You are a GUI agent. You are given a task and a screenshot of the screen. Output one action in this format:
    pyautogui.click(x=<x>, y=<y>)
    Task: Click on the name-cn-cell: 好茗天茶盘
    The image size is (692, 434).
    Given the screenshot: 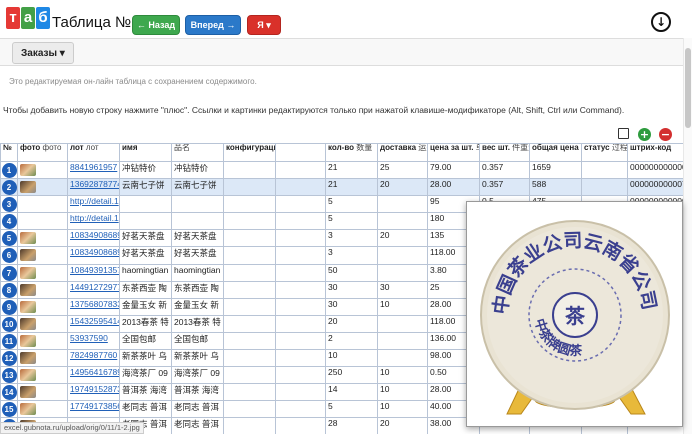 What is the action you would take?
    pyautogui.click(x=197, y=238)
    